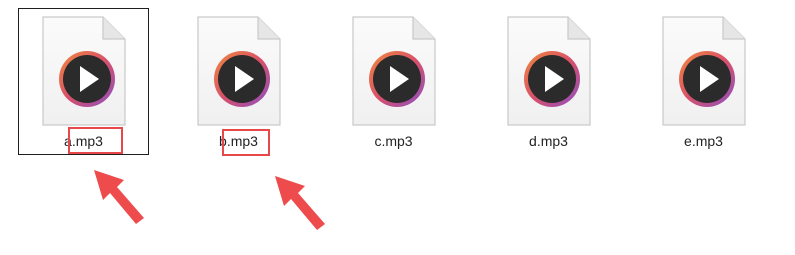 The image size is (795, 255). I want to click on file-item-d: d.mp3, so click(548, 81).